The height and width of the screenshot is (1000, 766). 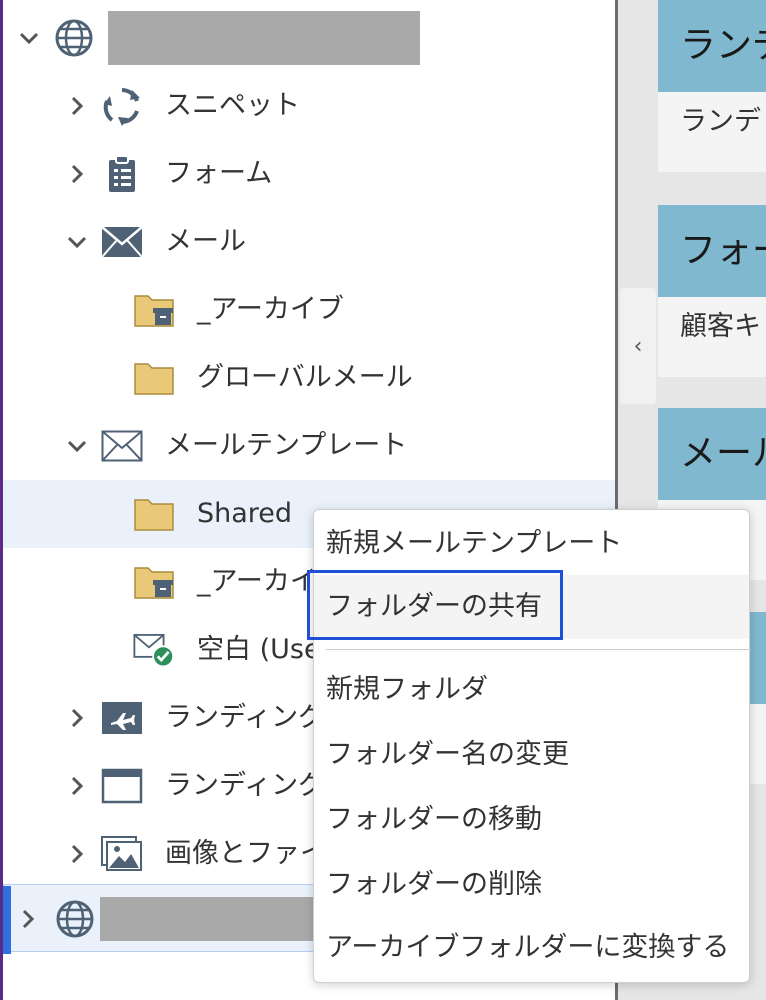 What do you see at coordinates (538, 649) in the screenshot?
I see `menu-separator` at bounding box center [538, 649].